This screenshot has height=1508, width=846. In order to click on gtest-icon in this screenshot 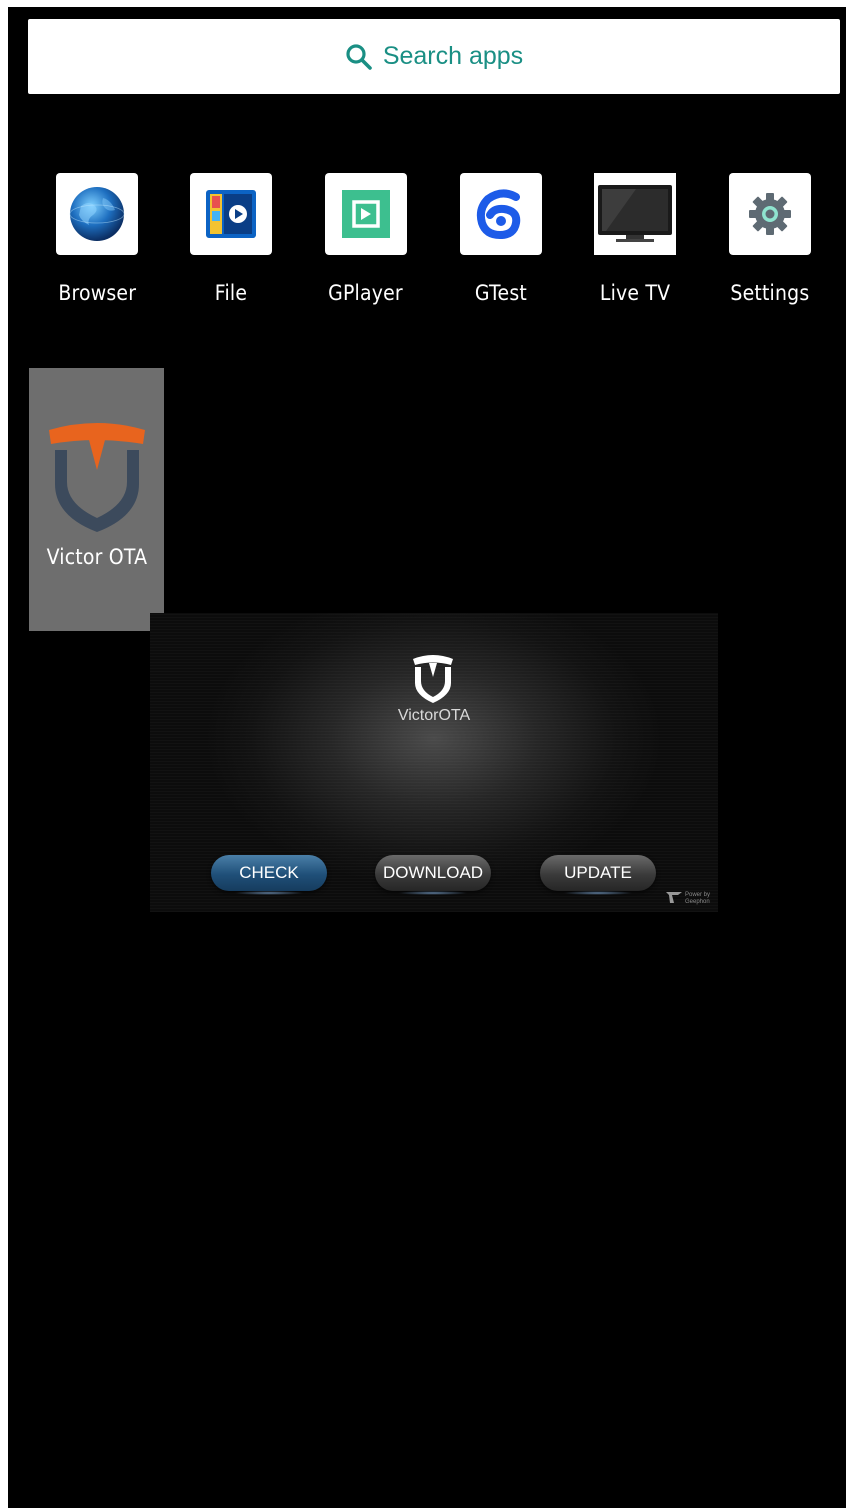, I will do `click(501, 214)`.